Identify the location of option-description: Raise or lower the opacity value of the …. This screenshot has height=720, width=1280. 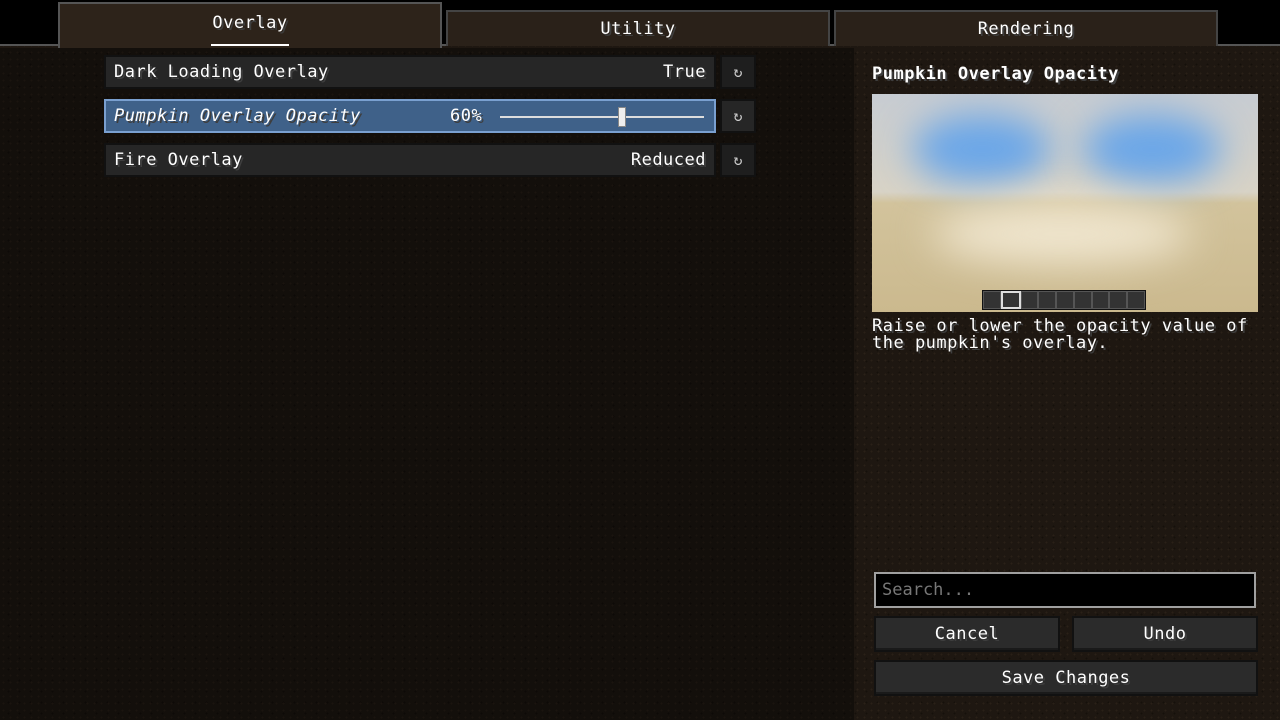
(1060, 334).